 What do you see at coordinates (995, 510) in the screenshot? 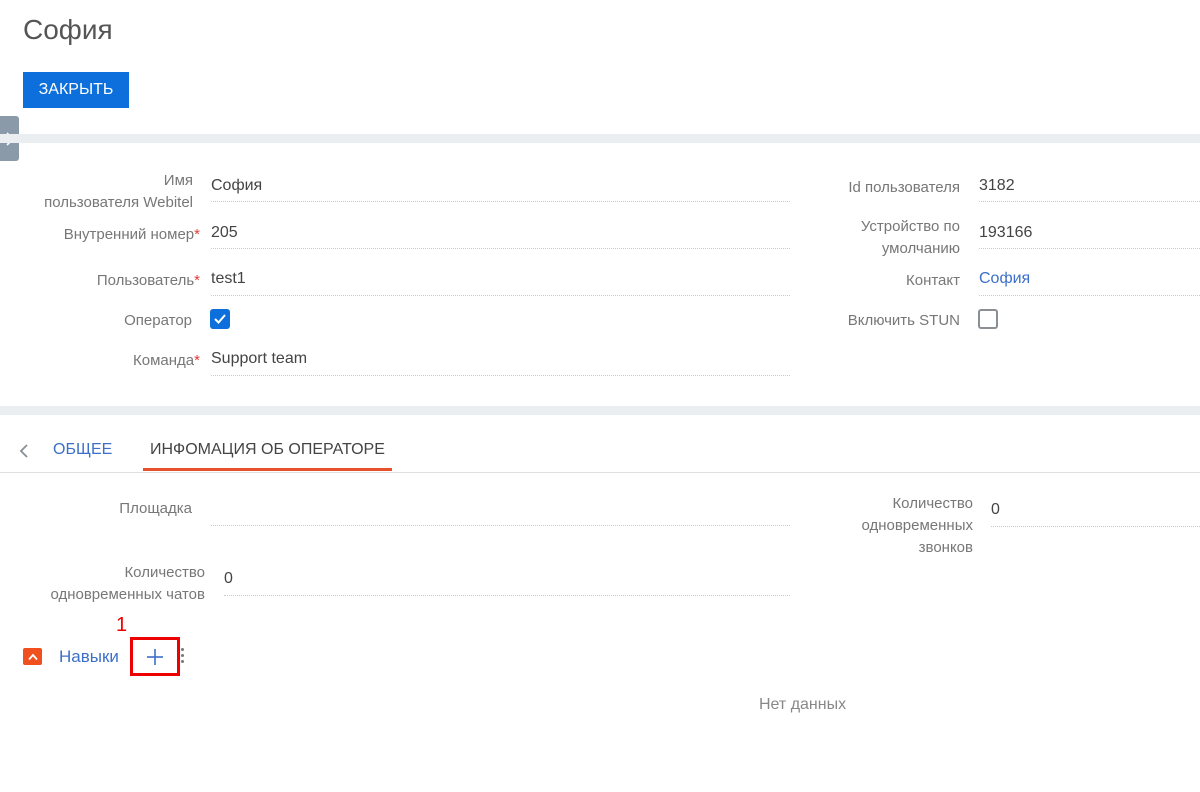
I see `concurrent-calls-value: 0` at bounding box center [995, 510].